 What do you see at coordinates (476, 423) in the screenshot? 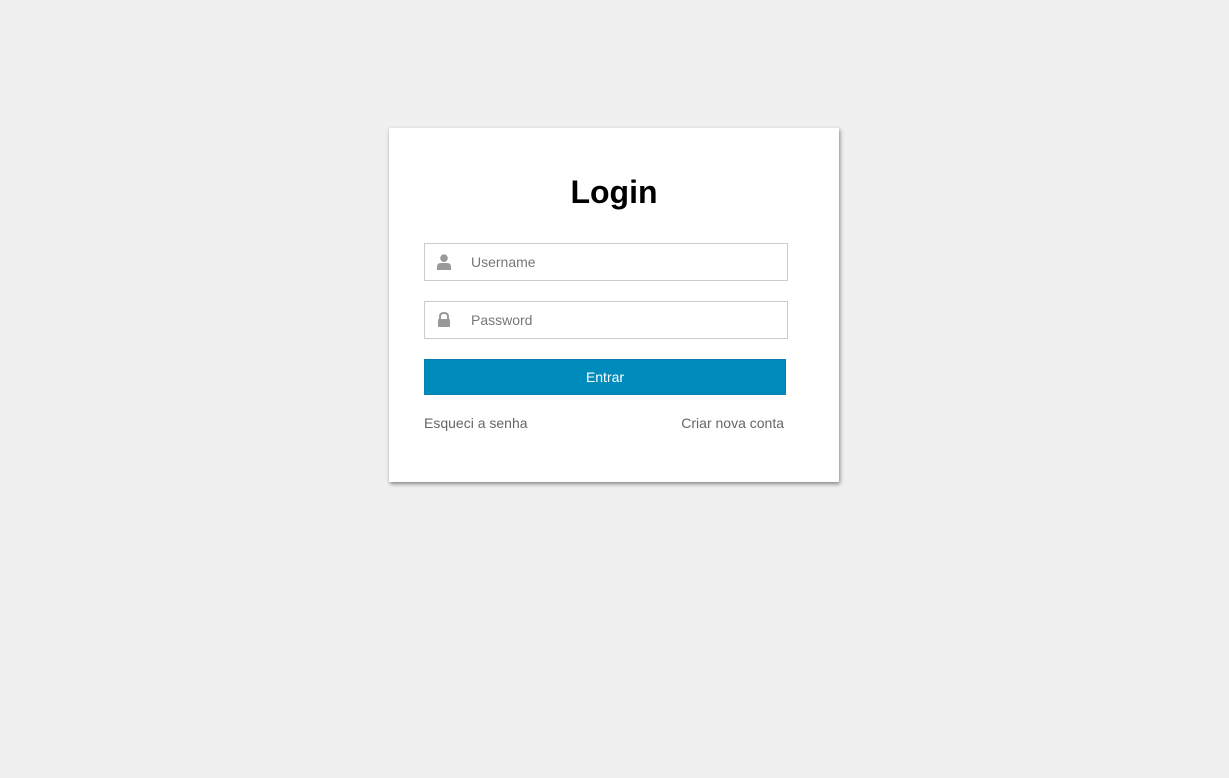
I see `forgot-password-link: Esqueci a senha` at bounding box center [476, 423].